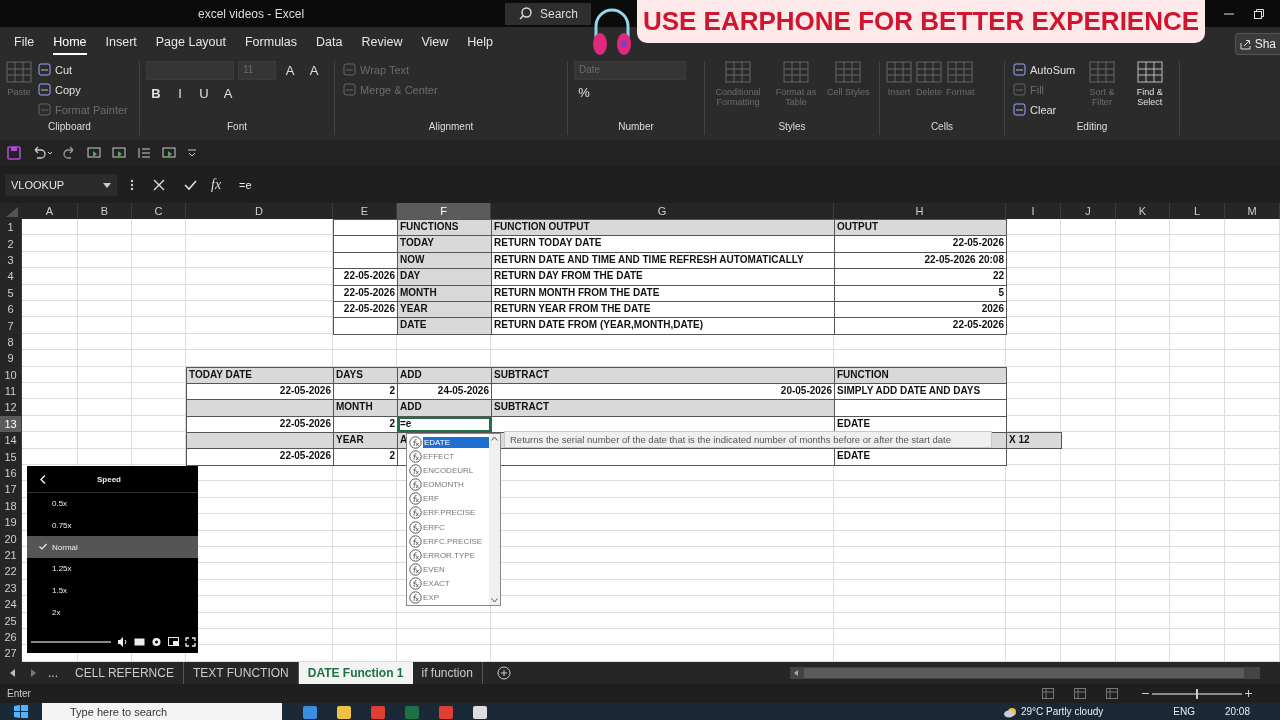  I want to click on glyph-button: B, so click(156, 94).